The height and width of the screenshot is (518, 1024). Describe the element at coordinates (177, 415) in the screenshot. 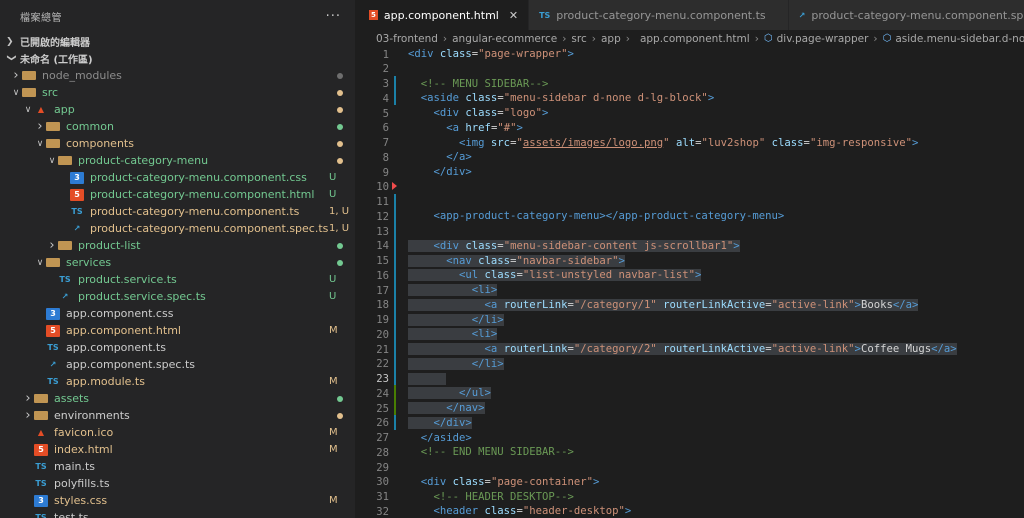

I see `tree-item: › environments` at that location.